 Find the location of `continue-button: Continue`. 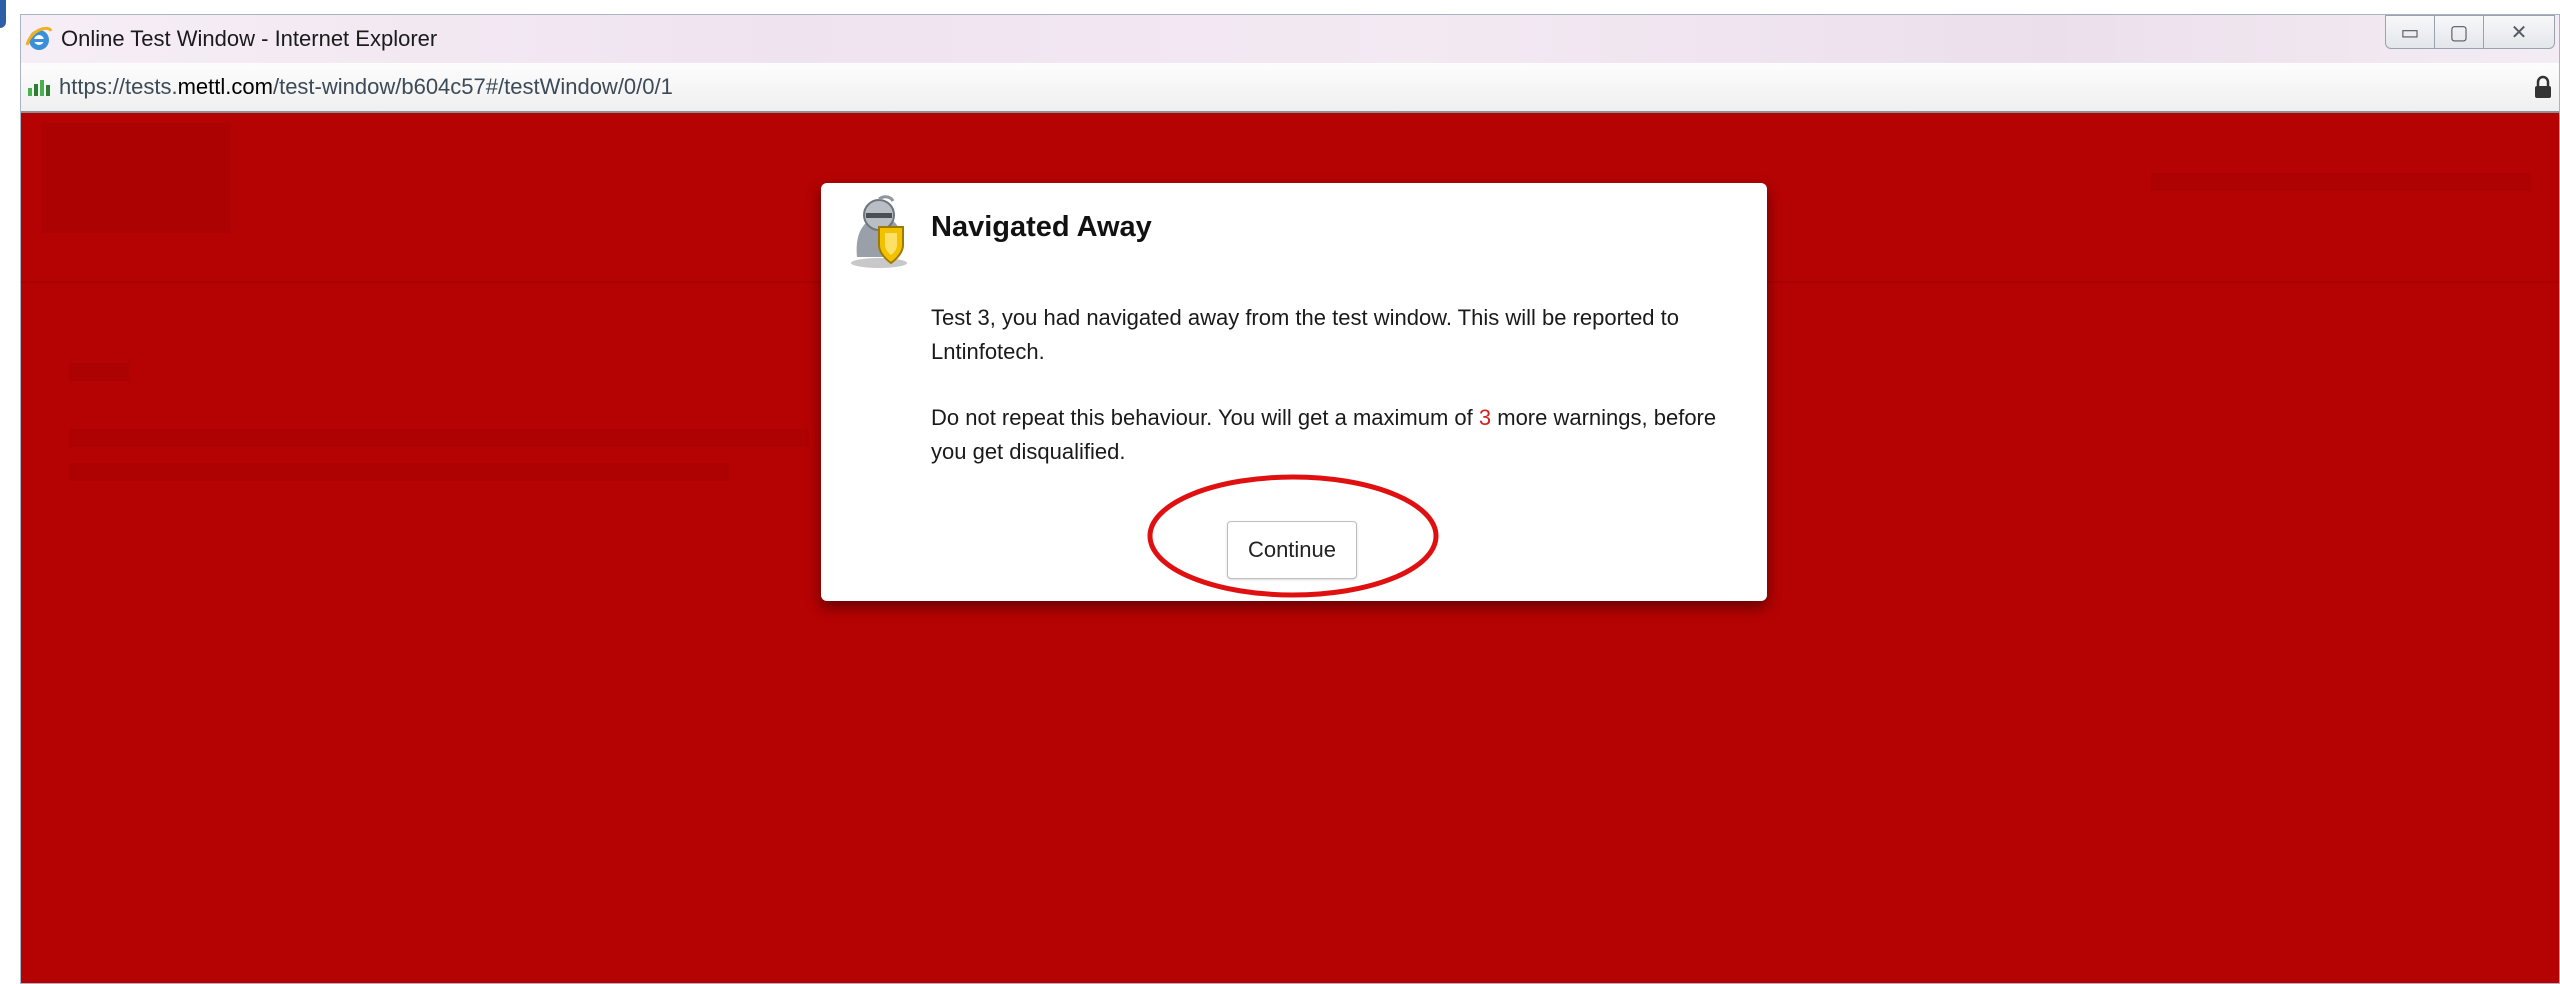

continue-button: Continue is located at coordinates (1292, 550).